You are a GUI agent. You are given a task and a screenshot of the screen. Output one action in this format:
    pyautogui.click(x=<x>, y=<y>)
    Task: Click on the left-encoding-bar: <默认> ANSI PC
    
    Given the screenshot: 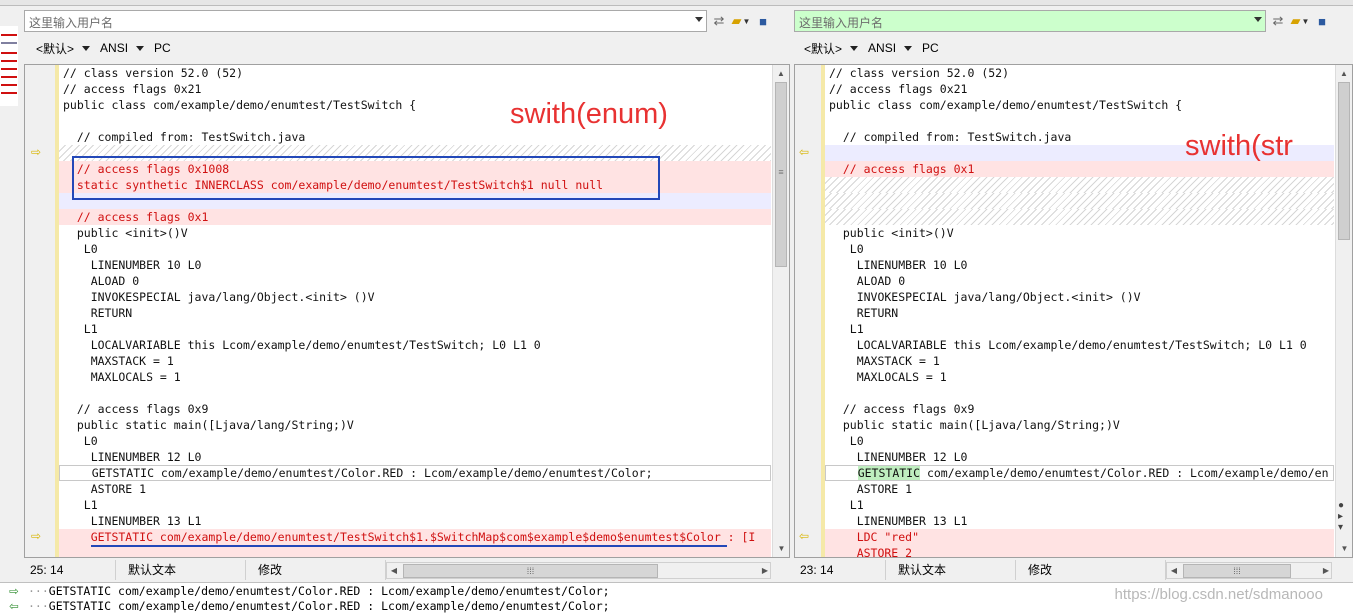 What is the action you would take?
    pyautogui.click(x=97, y=48)
    